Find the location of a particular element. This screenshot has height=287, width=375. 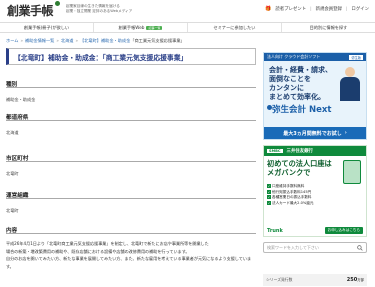

nav-item-label: セミナーに参加したい is located at coordinates (234, 27).